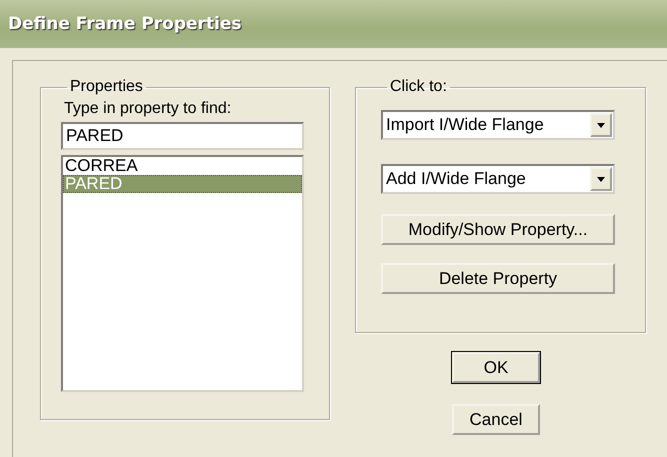 Image resolution: width=667 pixels, height=457 pixels. I want to click on dialog-button: OK, so click(496, 367).